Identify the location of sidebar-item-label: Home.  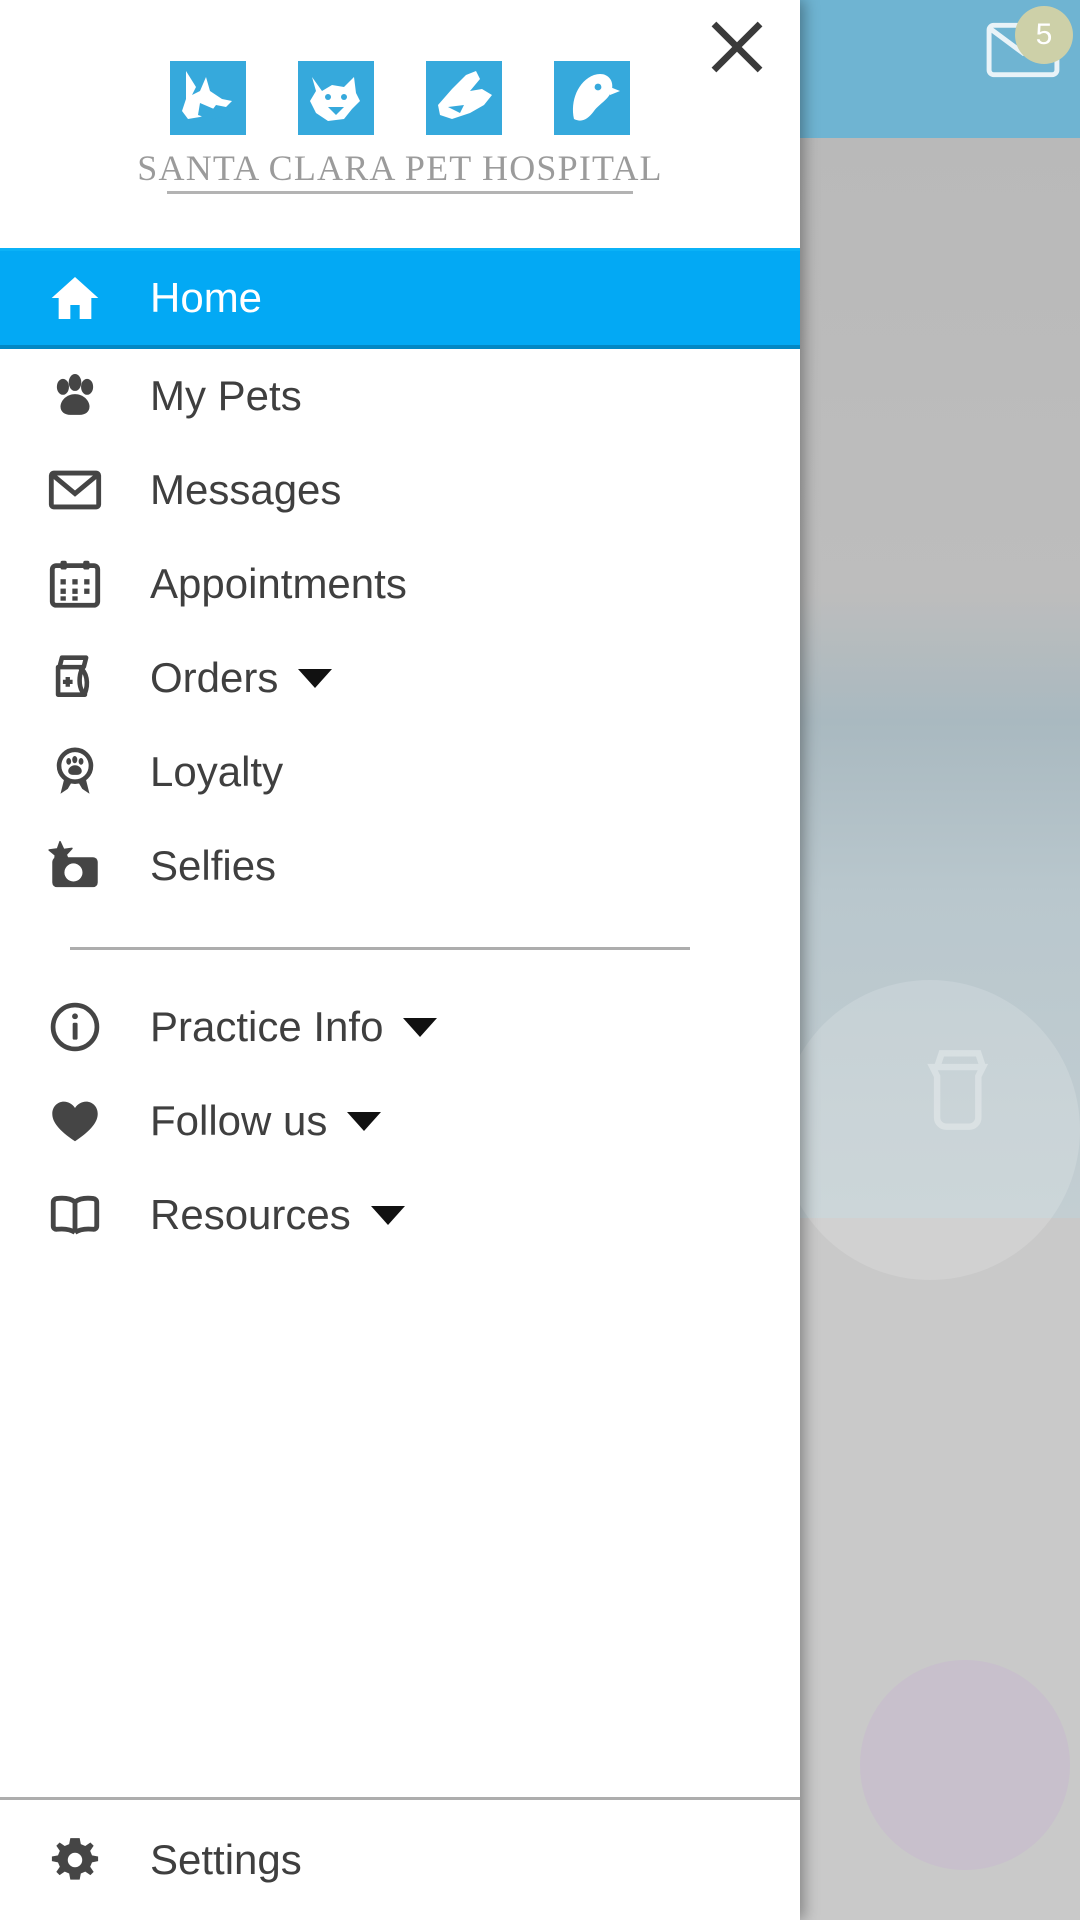
(206, 297).